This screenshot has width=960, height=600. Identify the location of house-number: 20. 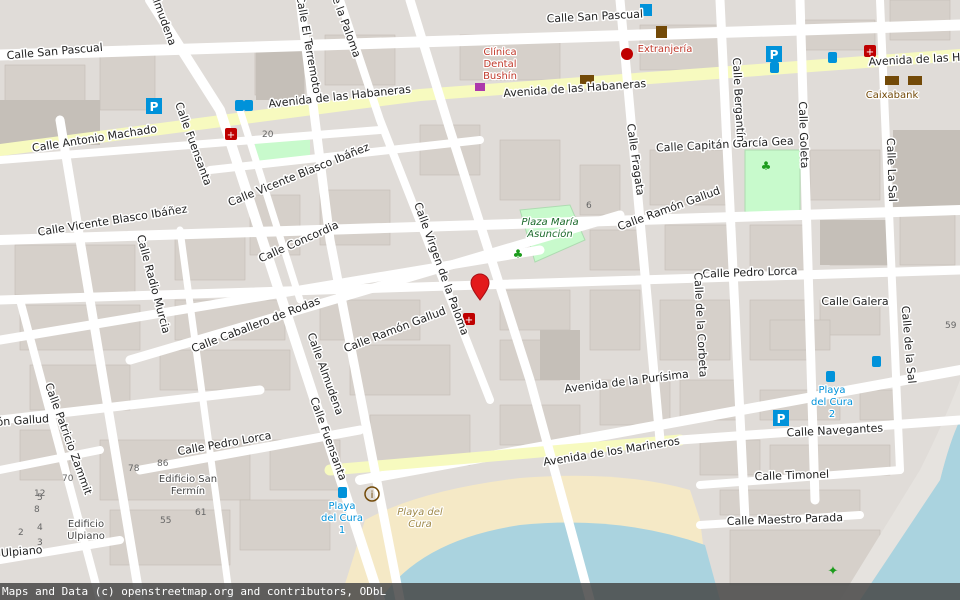
(268, 135).